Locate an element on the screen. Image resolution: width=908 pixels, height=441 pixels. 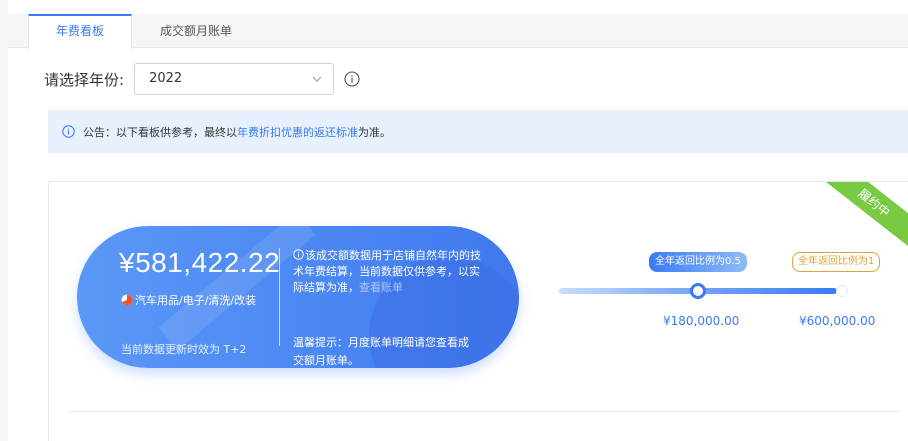
transaction-amount: ¥581,422.22 is located at coordinates (200, 262).